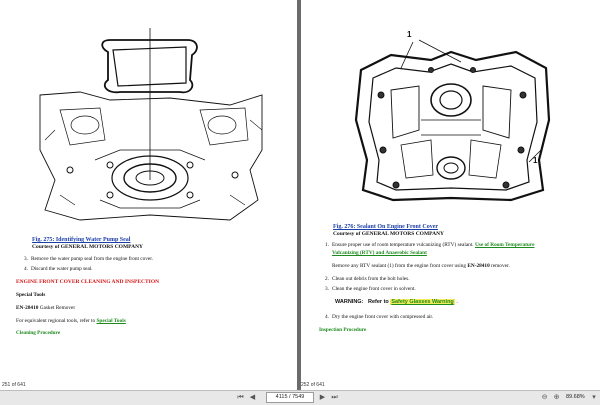 The width and height of the screenshot is (600, 405). I want to click on next-page-icon: ▶, so click(322, 397).